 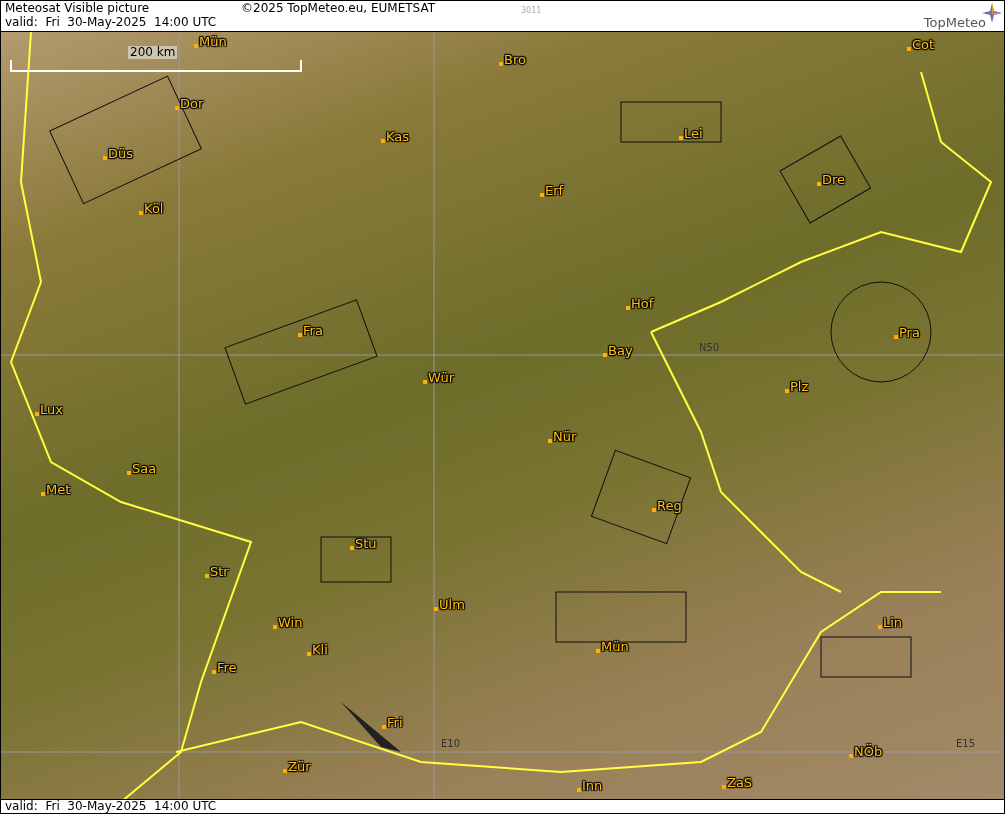 I want to click on city-label: ZaS, so click(x=739, y=783).